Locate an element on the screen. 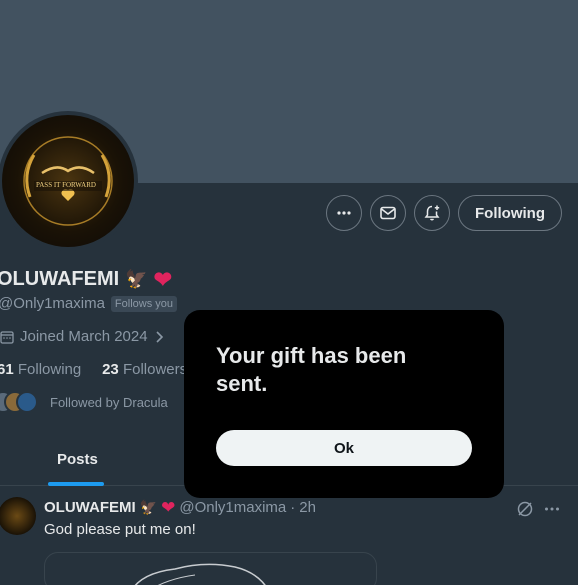  profile-avatar: PASS IT FORWARD is located at coordinates (69, 181).